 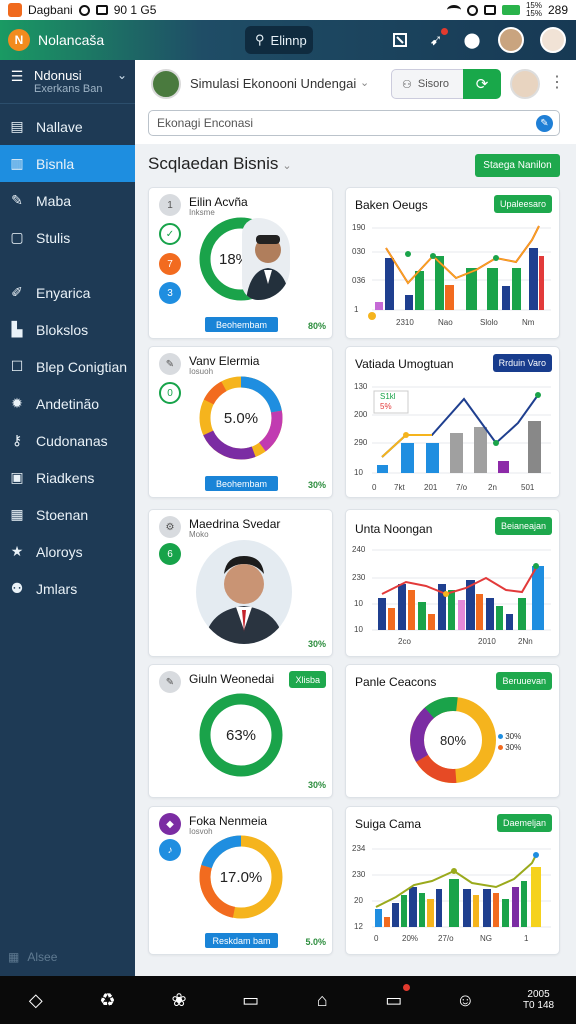 What do you see at coordinates (17, 237) in the screenshot?
I see `document-icon: ▢` at bounding box center [17, 237].